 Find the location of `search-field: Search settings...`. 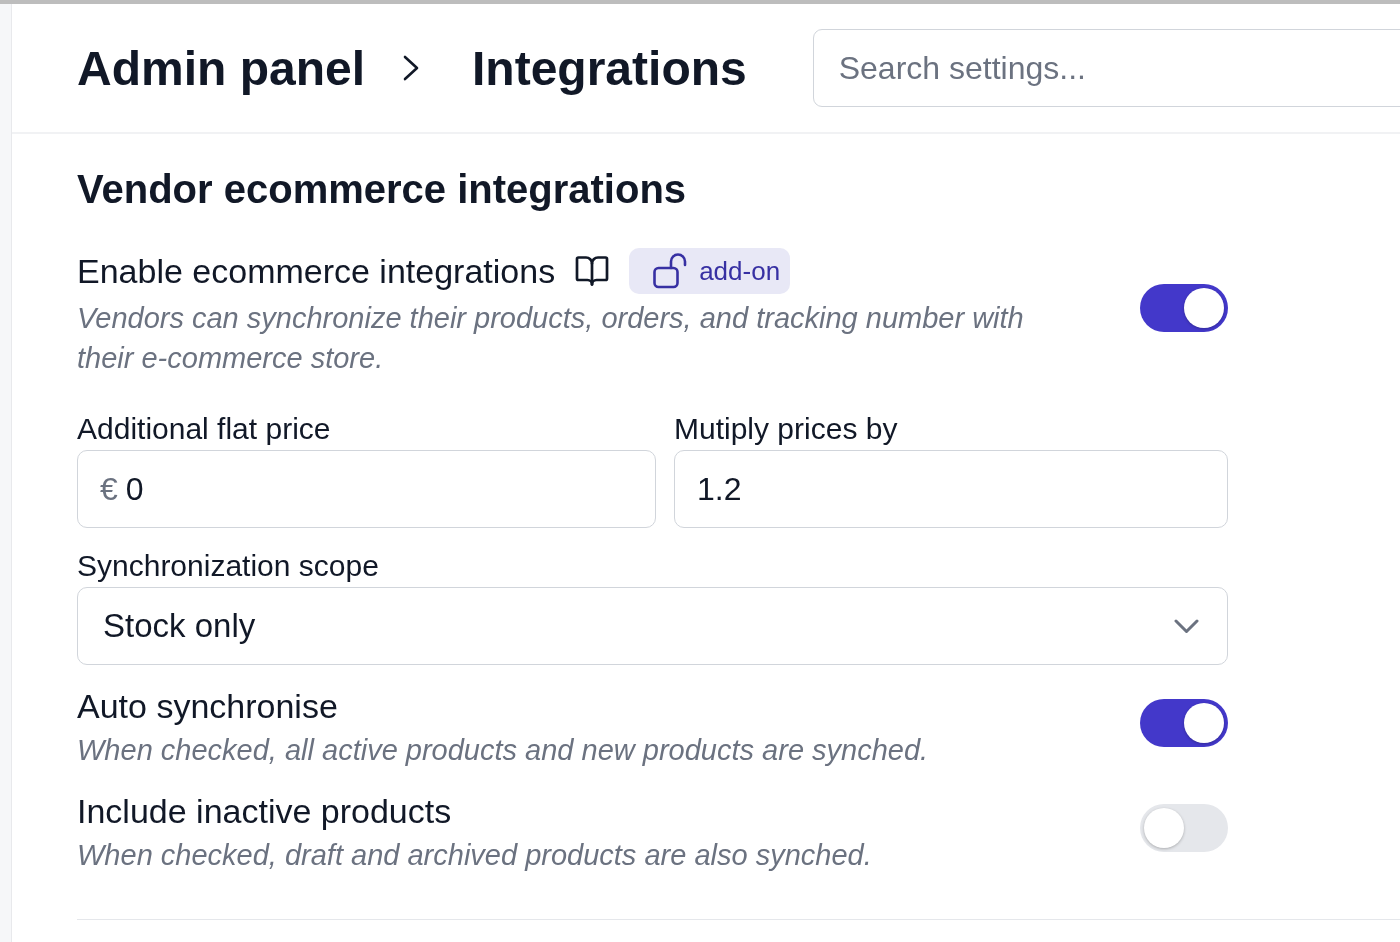

search-field: Search settings... is located at coordinates (1106, 68).